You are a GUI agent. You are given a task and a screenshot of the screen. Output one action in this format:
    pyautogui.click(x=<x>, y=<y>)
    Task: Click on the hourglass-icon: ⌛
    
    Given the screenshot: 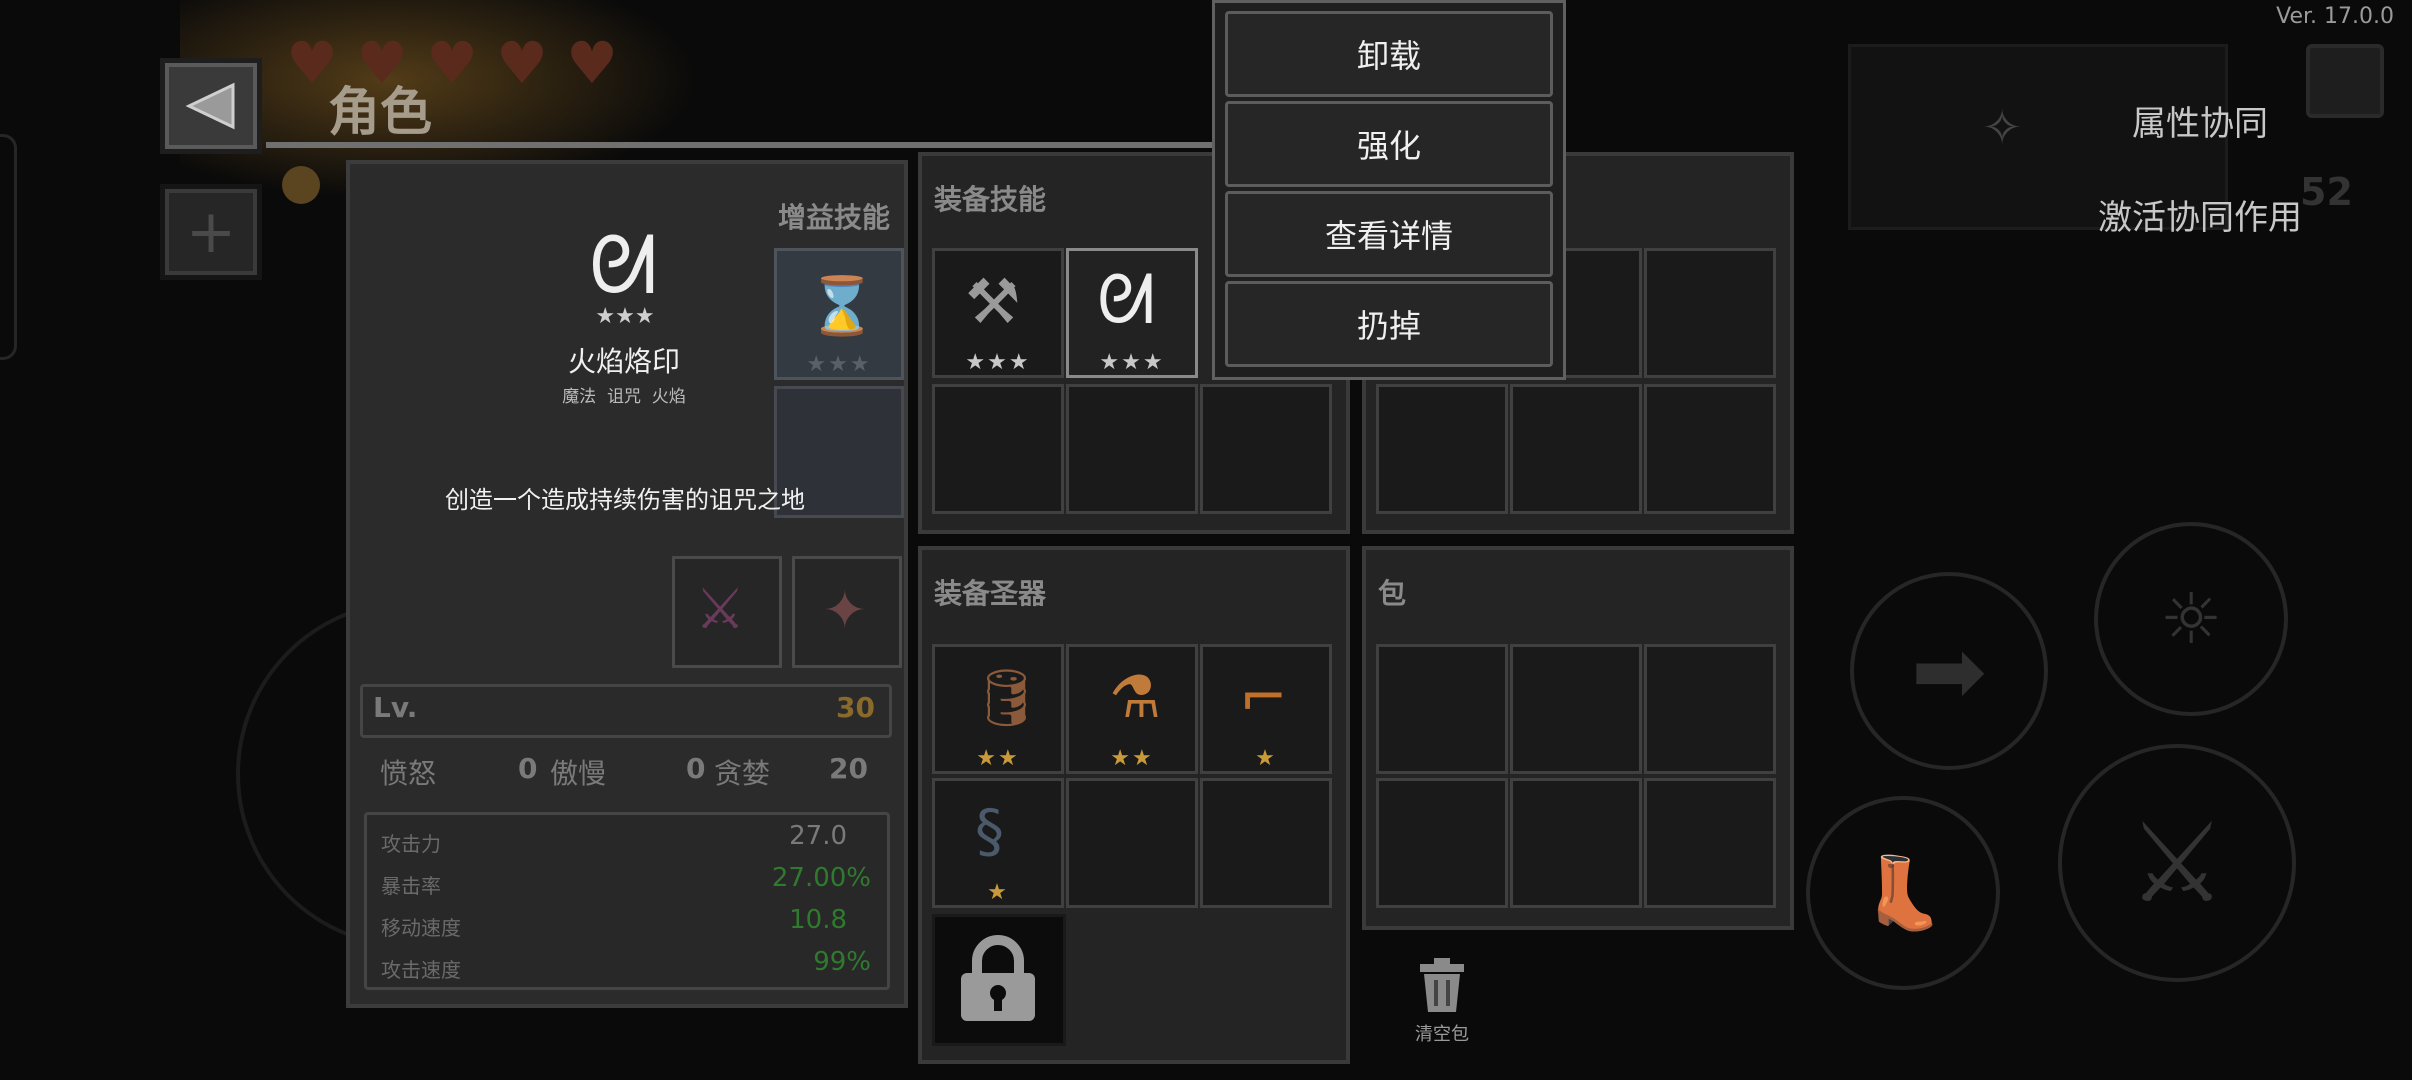 What is the action you would take?
    pyautogui.click(x=842, y=306)
    